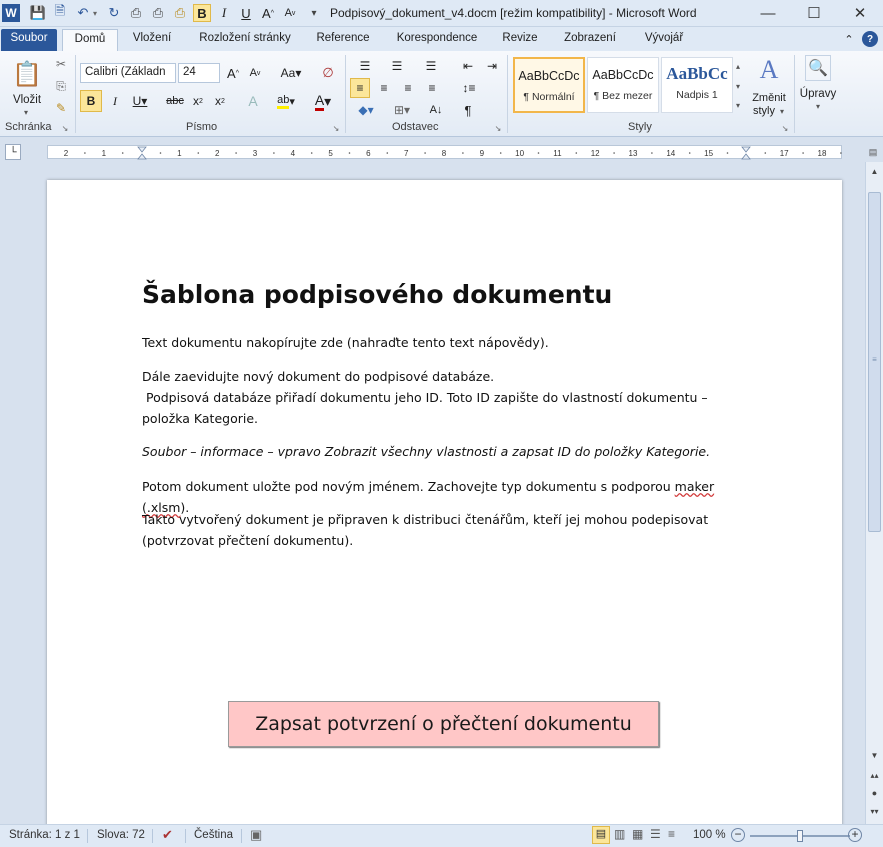 Image resolution: width=883 pixels, height=847 pixels. What do you see at coordinates (38, 13) in the screenshot?
I see `save-icon: 💾` at bounding box center [38, 13].